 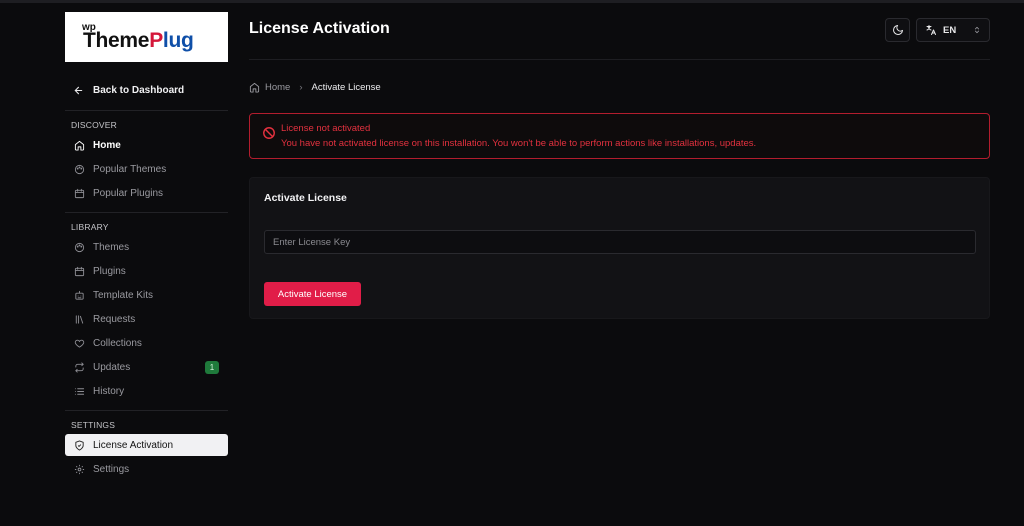 What do you see at coordinates (111, 247) in the screenshot?
I see `sidebar-item-label: Themes` at bounding box center [111, 247].